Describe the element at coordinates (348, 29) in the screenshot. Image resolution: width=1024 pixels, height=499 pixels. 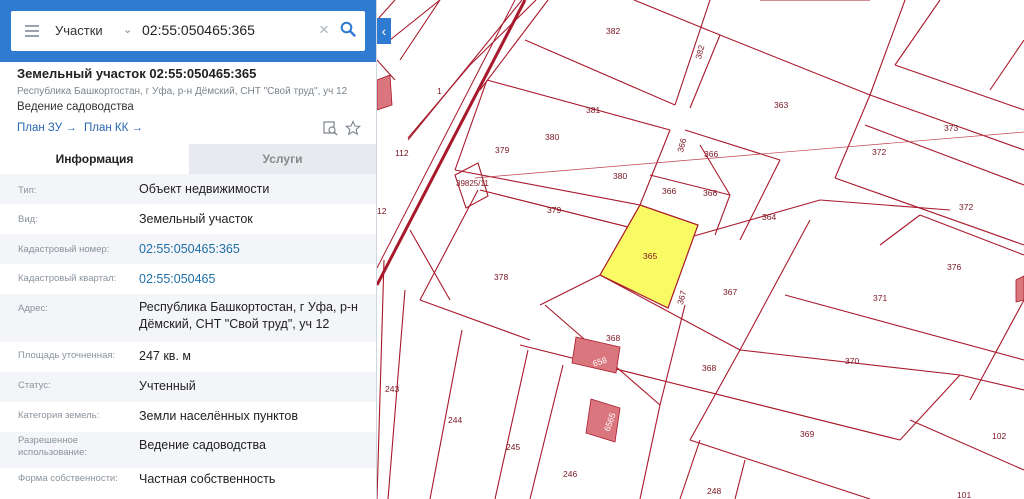
I see `search-icon` at that location.